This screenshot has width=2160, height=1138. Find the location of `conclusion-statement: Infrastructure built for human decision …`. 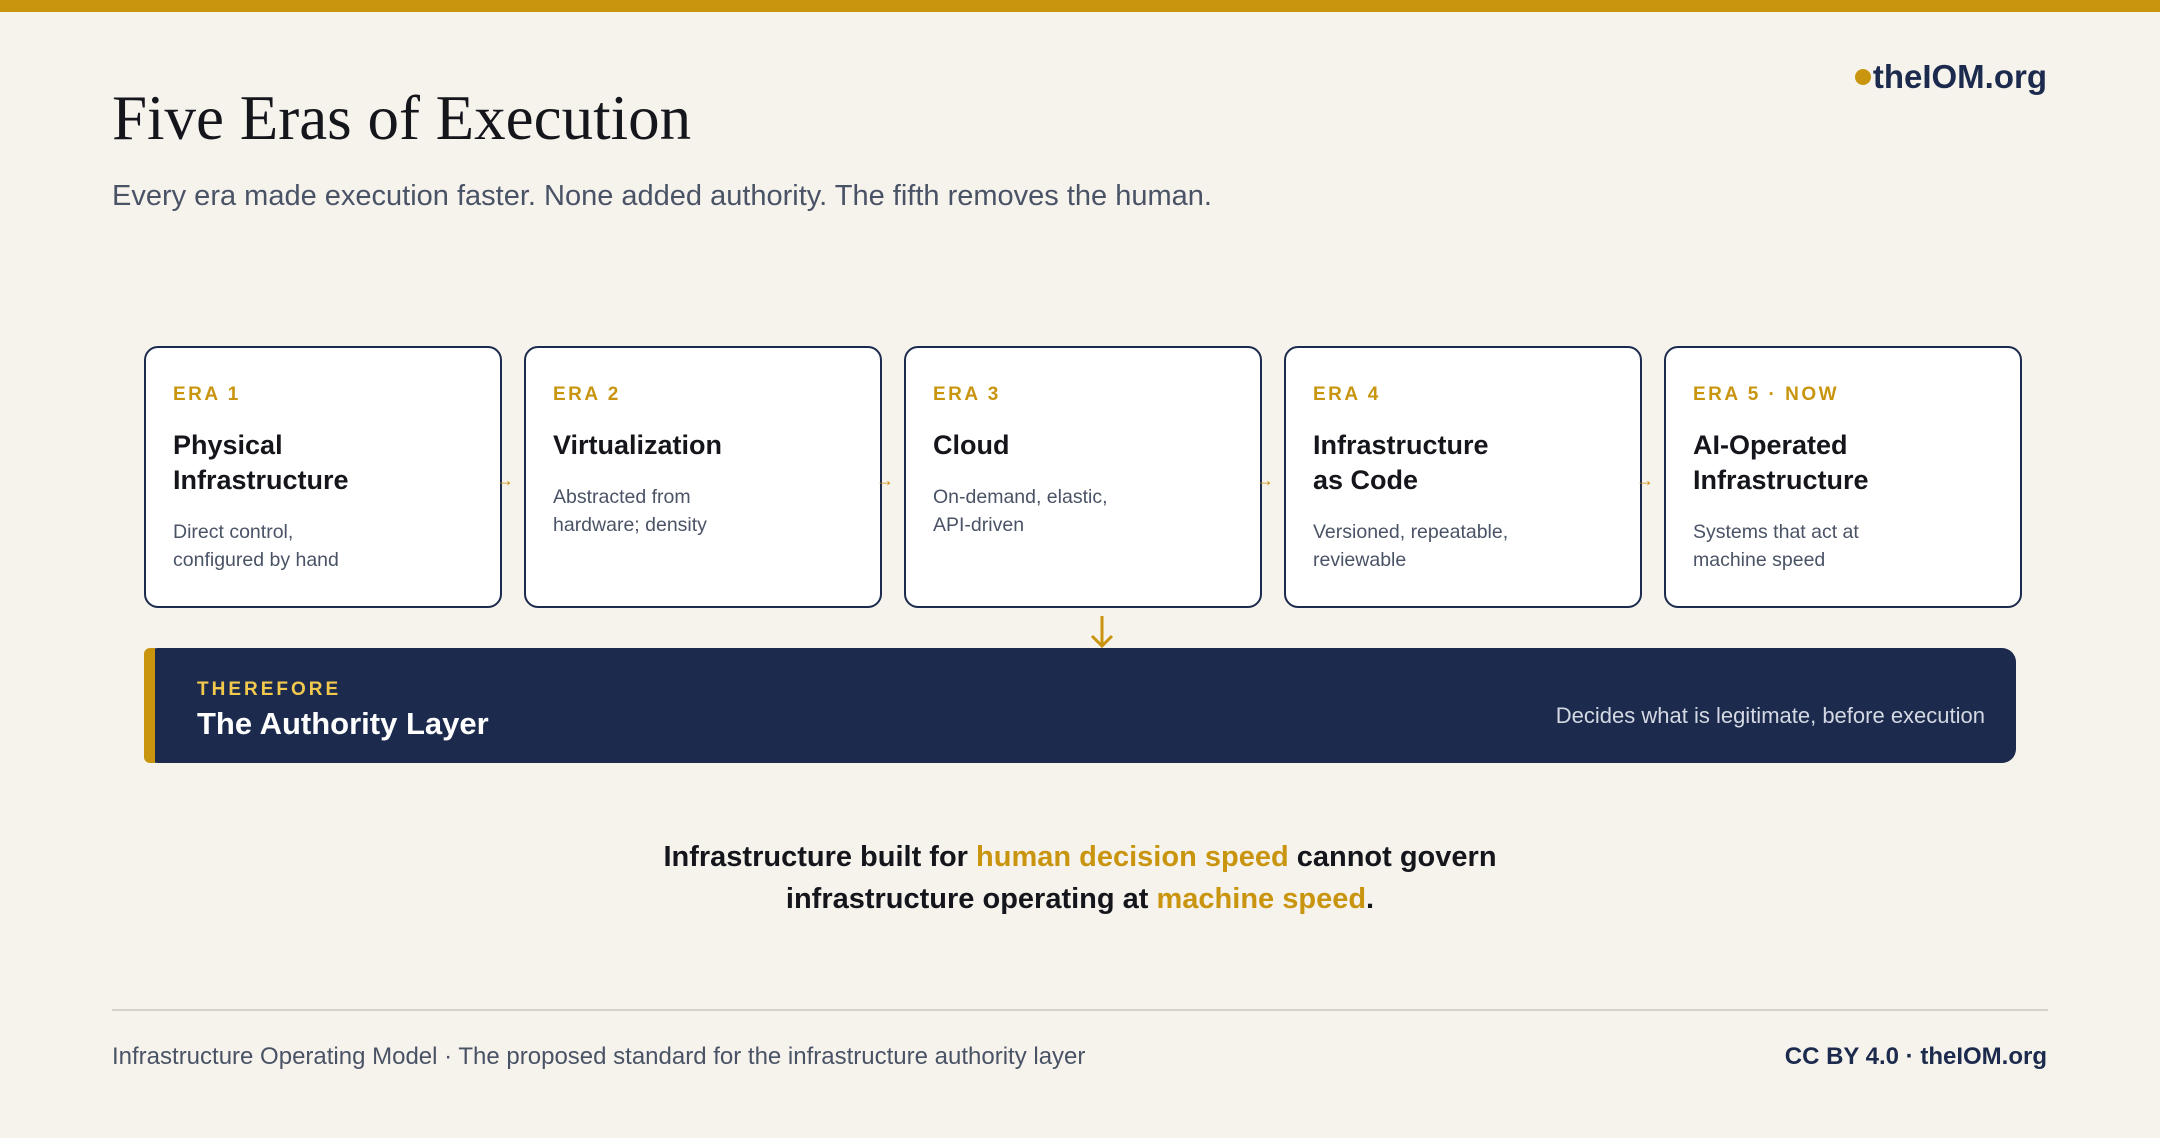

conclusion-statement: Infrastructure built for human decision … is located at coordinates (1080, 878).